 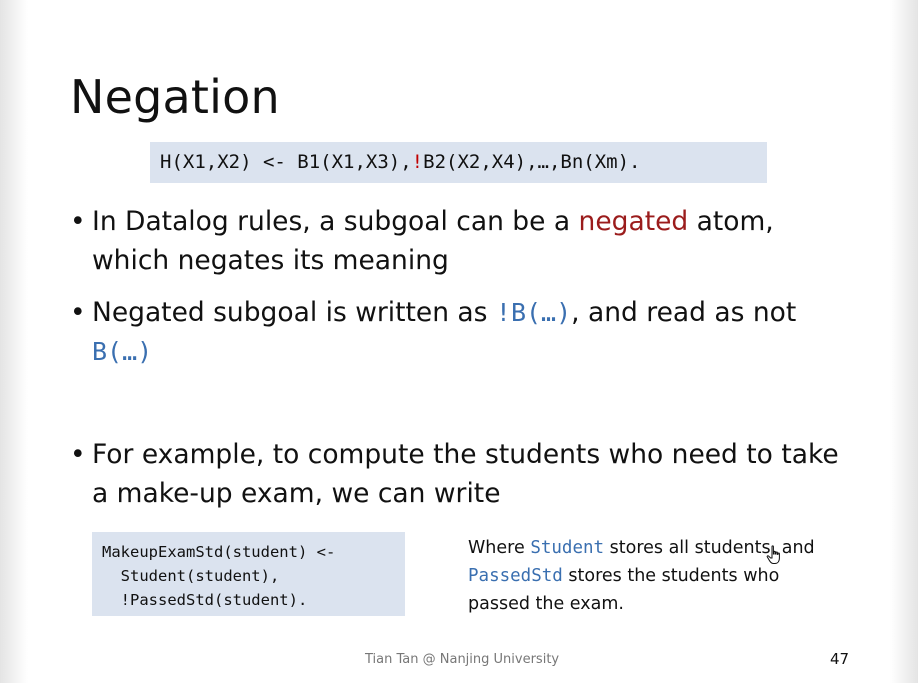 I want to click on hand-pointer-icon, so click(x=773, y=554).